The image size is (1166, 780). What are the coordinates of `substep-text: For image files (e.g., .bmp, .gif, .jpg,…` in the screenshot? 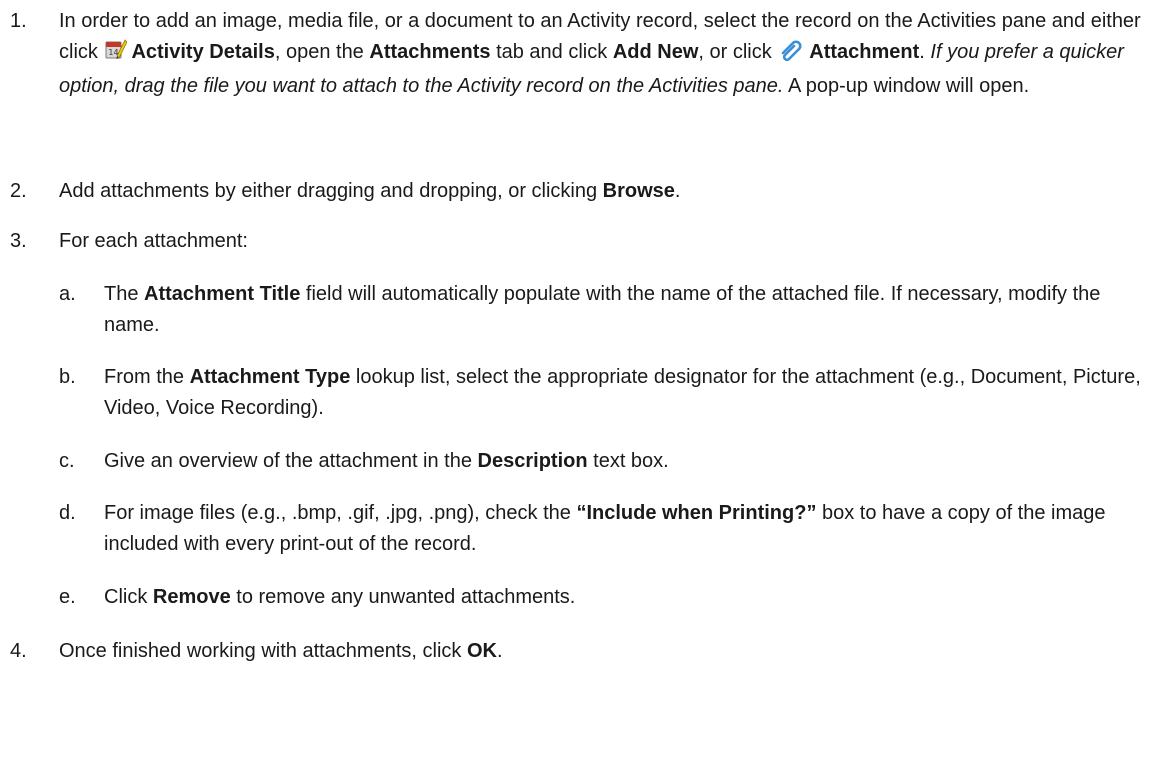 It's located at (605, 528).